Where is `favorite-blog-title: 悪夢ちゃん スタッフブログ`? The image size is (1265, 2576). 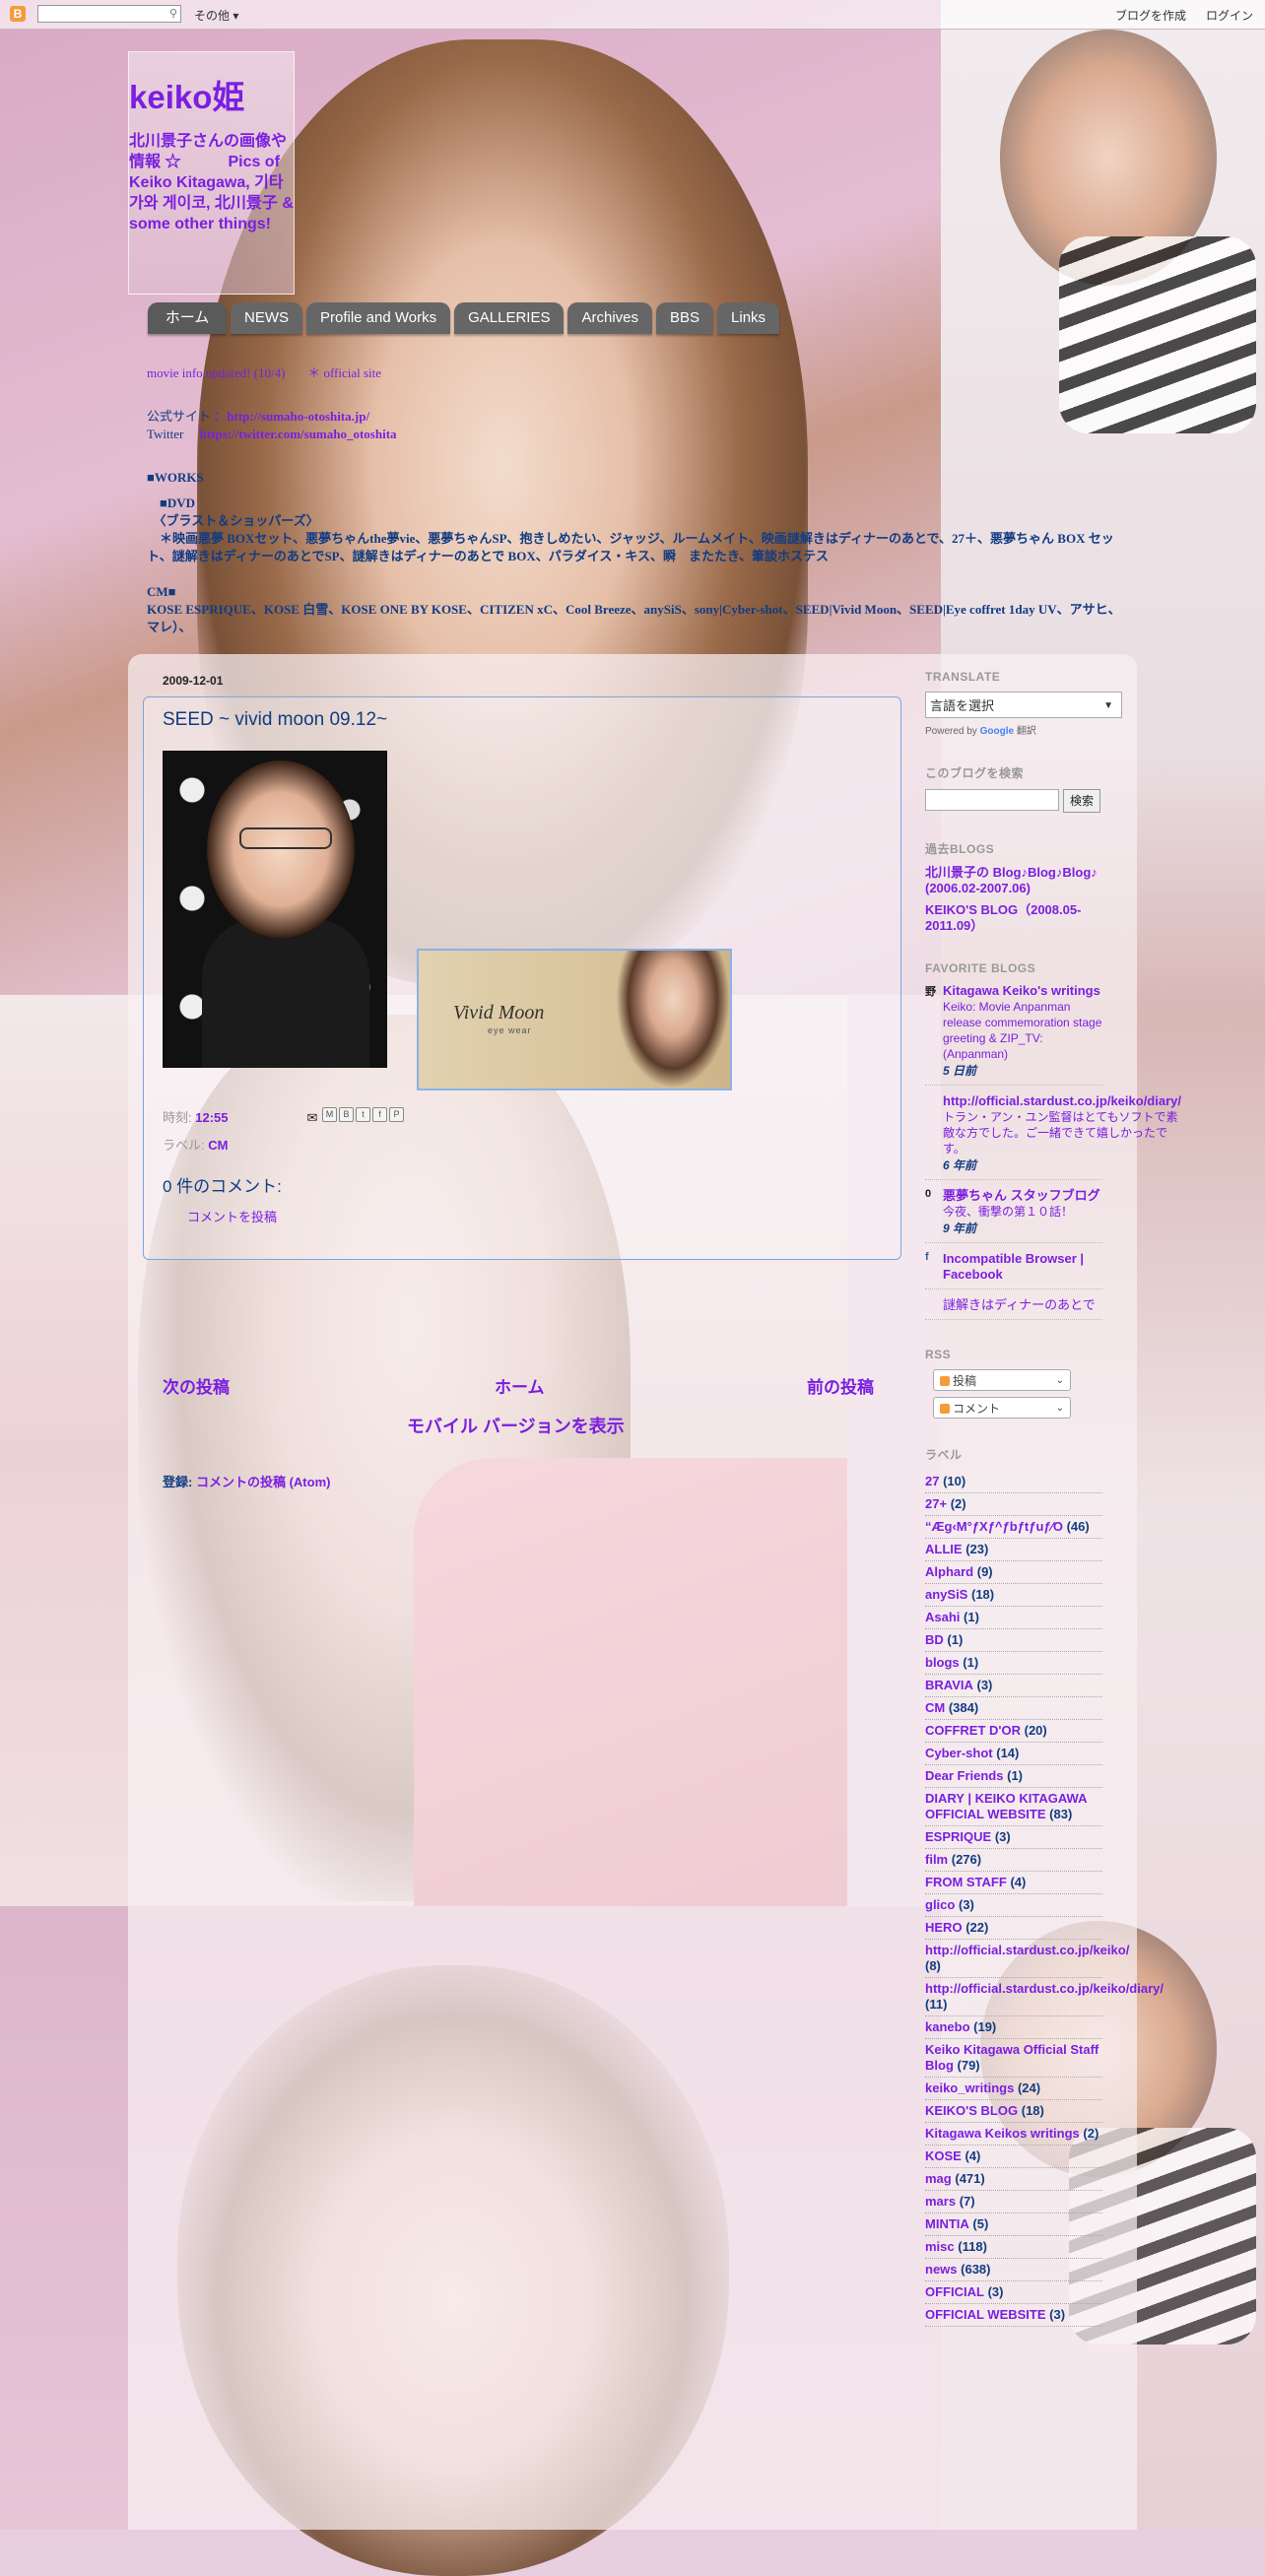 favorite-blog-title: 悪夢ちゃん スタッフブログ is located at coordinates (1021, 1196).